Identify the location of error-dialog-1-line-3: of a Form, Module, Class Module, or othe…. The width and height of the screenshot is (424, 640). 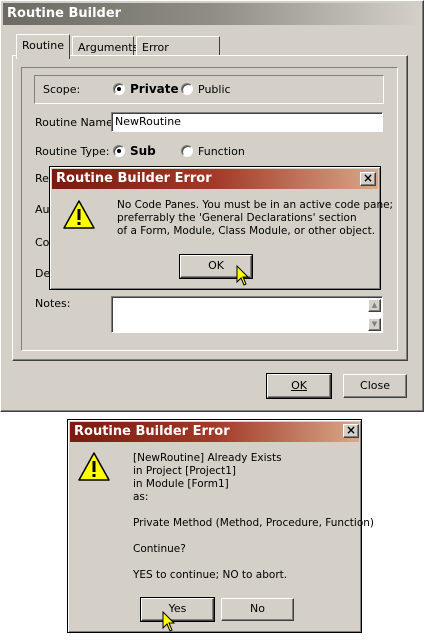
(246, 231).